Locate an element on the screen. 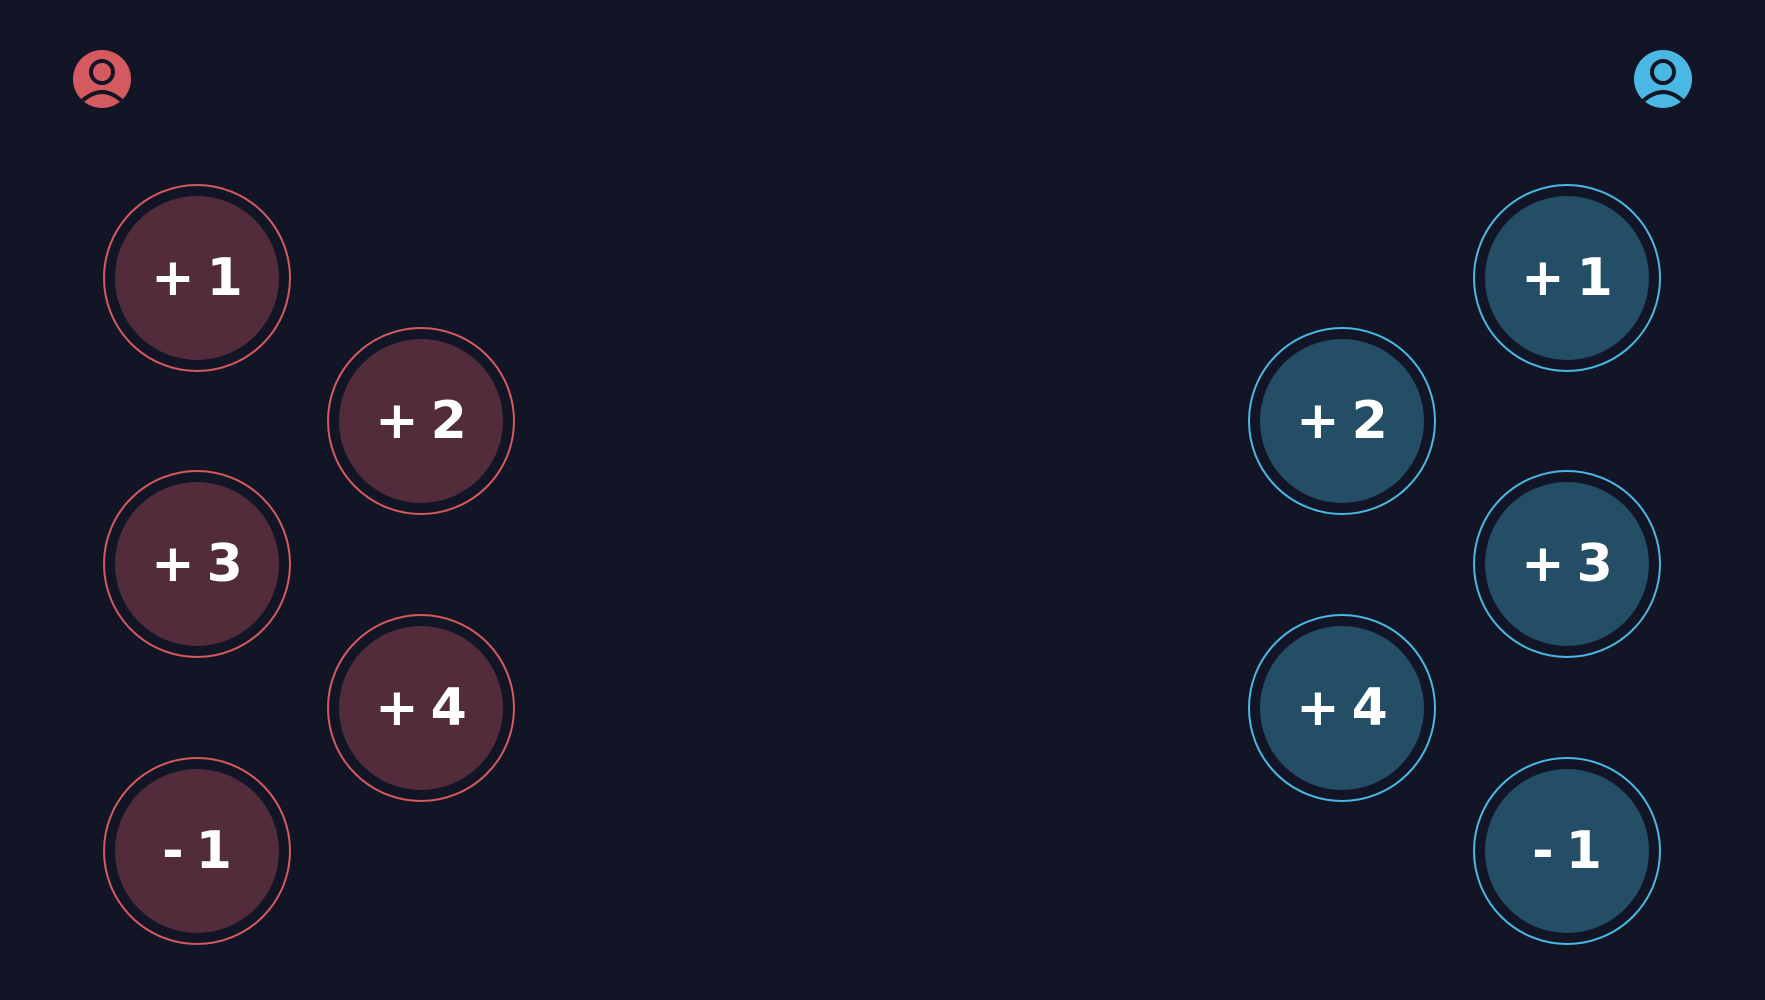  blue-plus-3-label: +3 is located at coordinates (1567, 564).